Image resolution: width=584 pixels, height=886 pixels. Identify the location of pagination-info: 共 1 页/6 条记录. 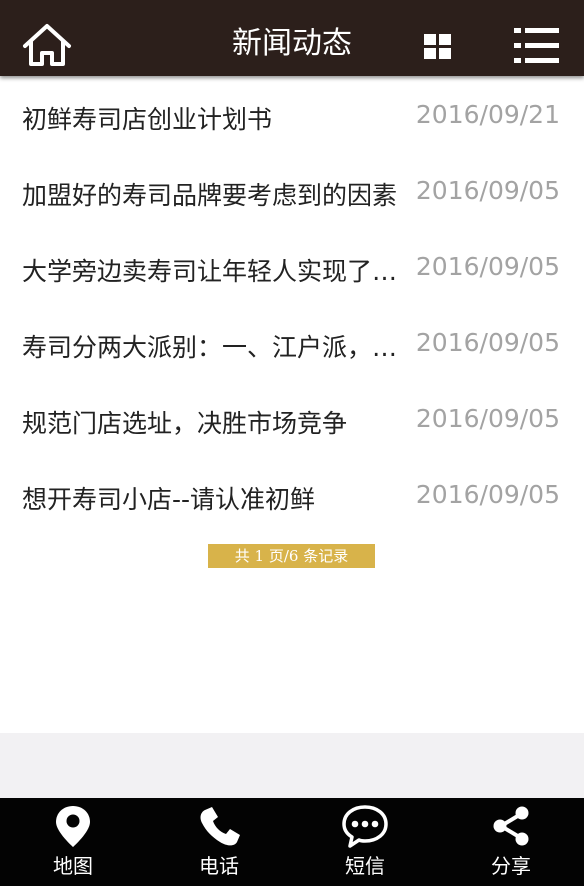
(291, 556).